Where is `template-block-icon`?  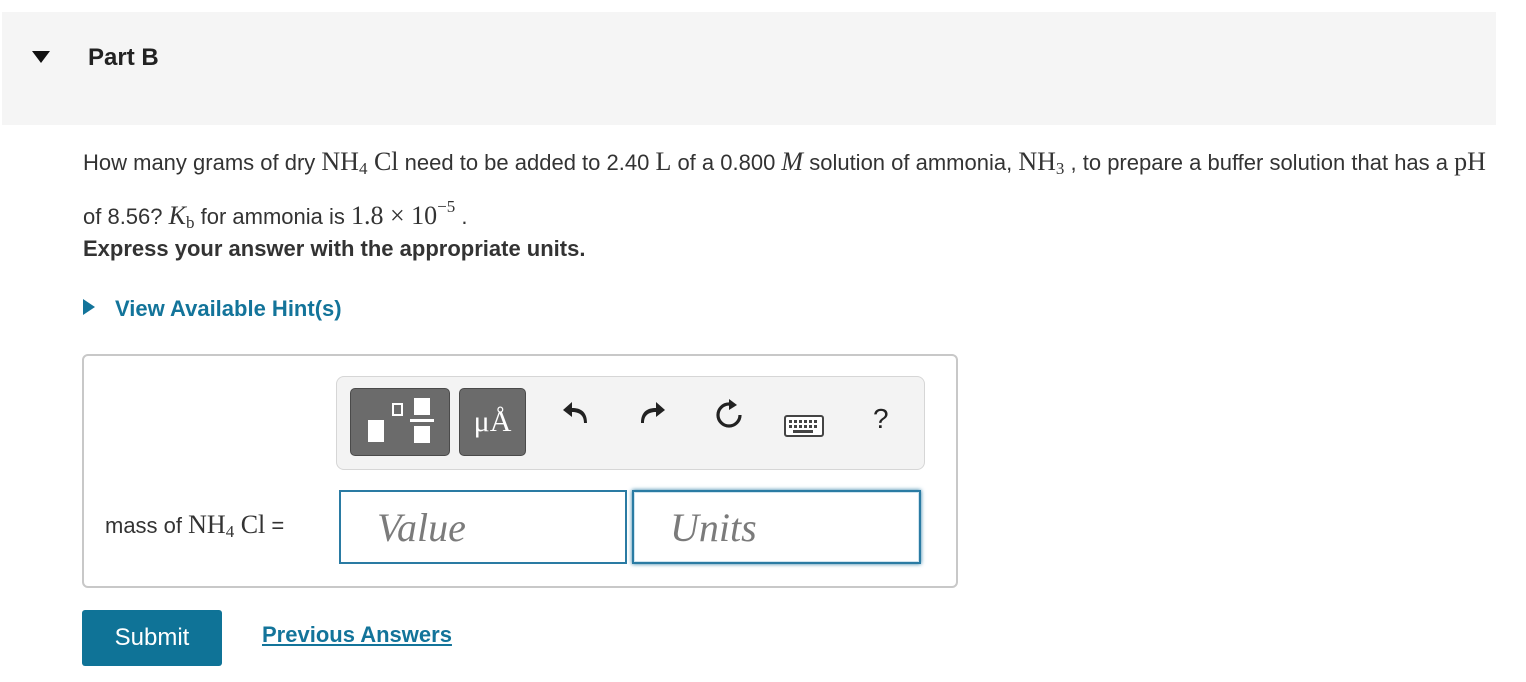 template-block-icon is located at coordinates (376, 431).